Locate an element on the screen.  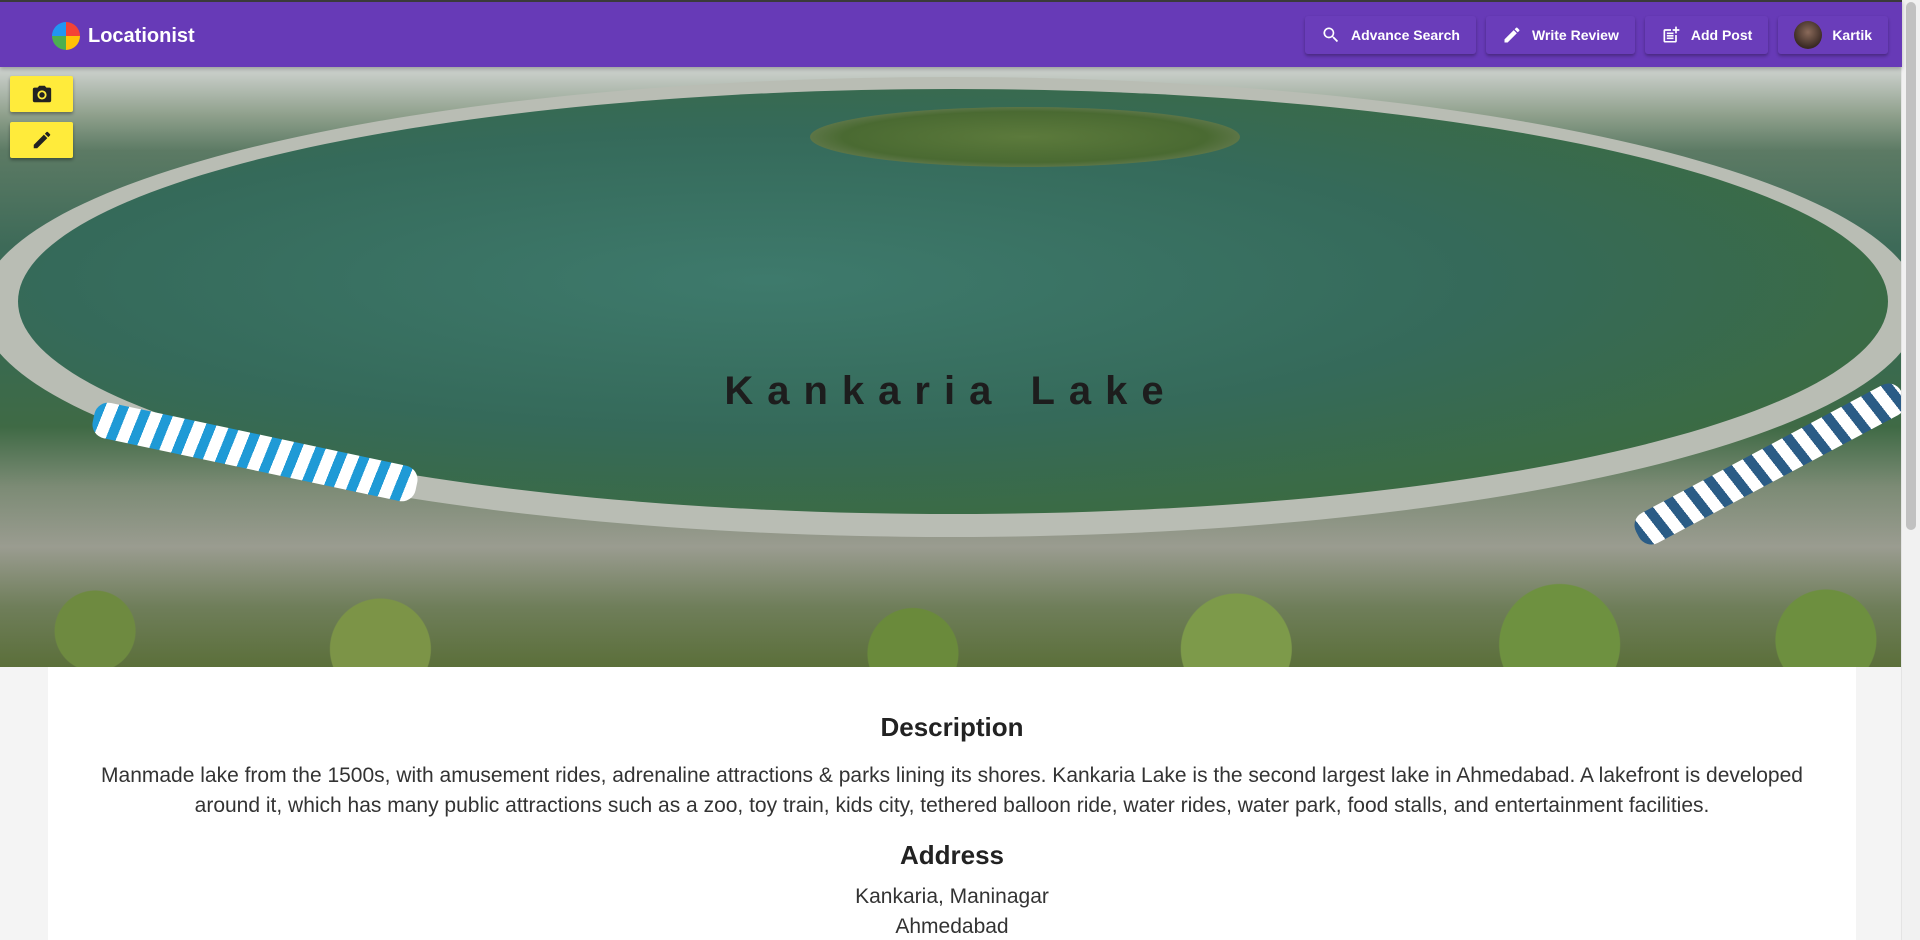
address-line-1: Kankaria, Maninagar is located at coordinates (952, 896).